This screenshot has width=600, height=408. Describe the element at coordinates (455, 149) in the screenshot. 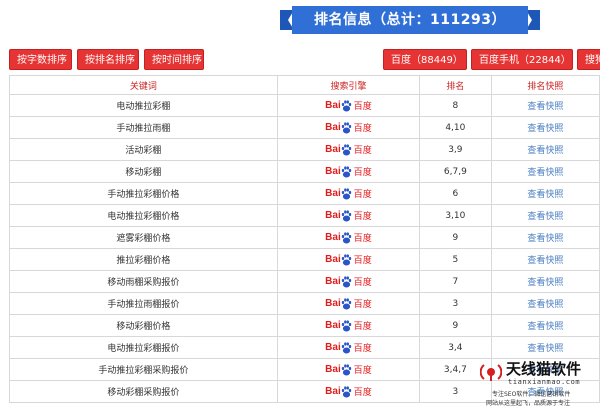

I see `rank-cell: 3,9` at that location.